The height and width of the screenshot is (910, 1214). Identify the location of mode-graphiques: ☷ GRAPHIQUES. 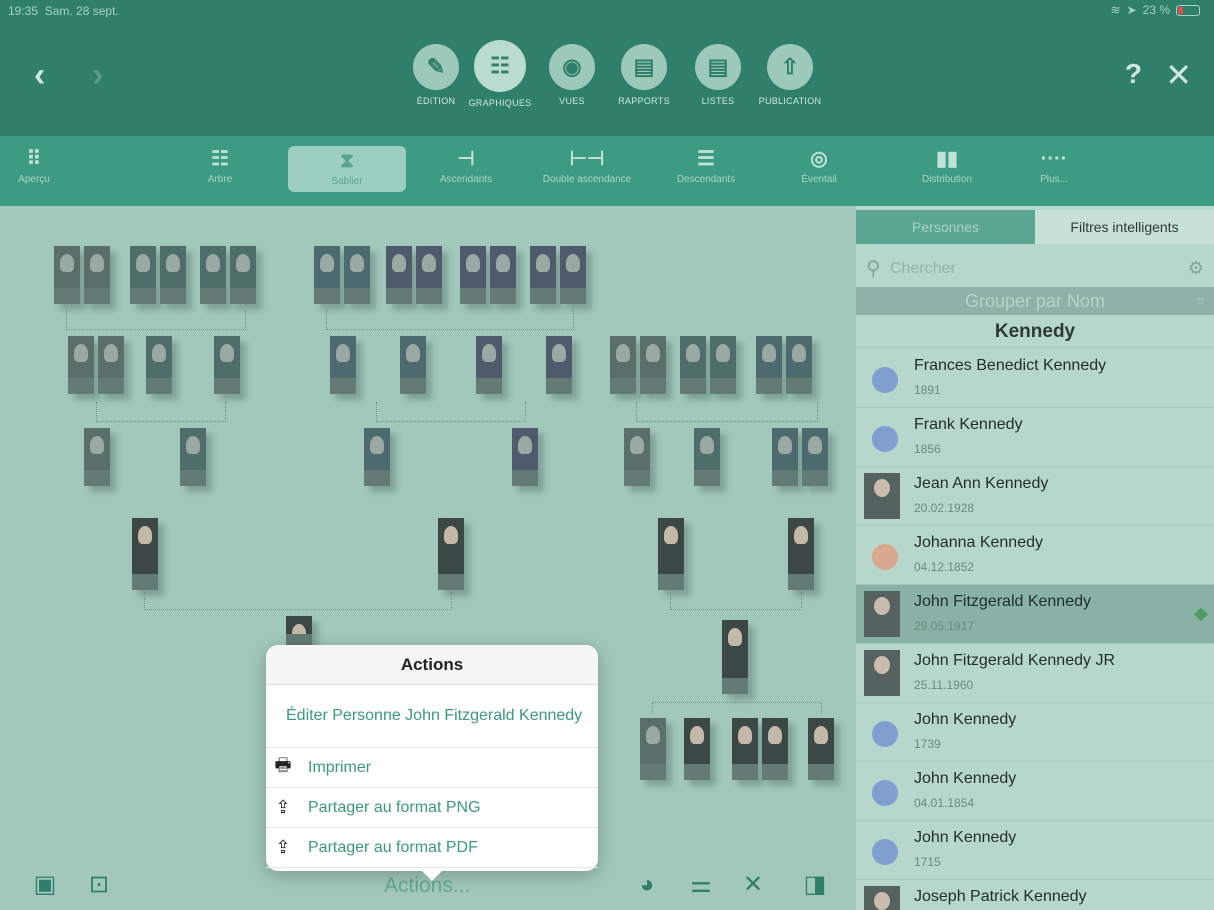
(500, 74).